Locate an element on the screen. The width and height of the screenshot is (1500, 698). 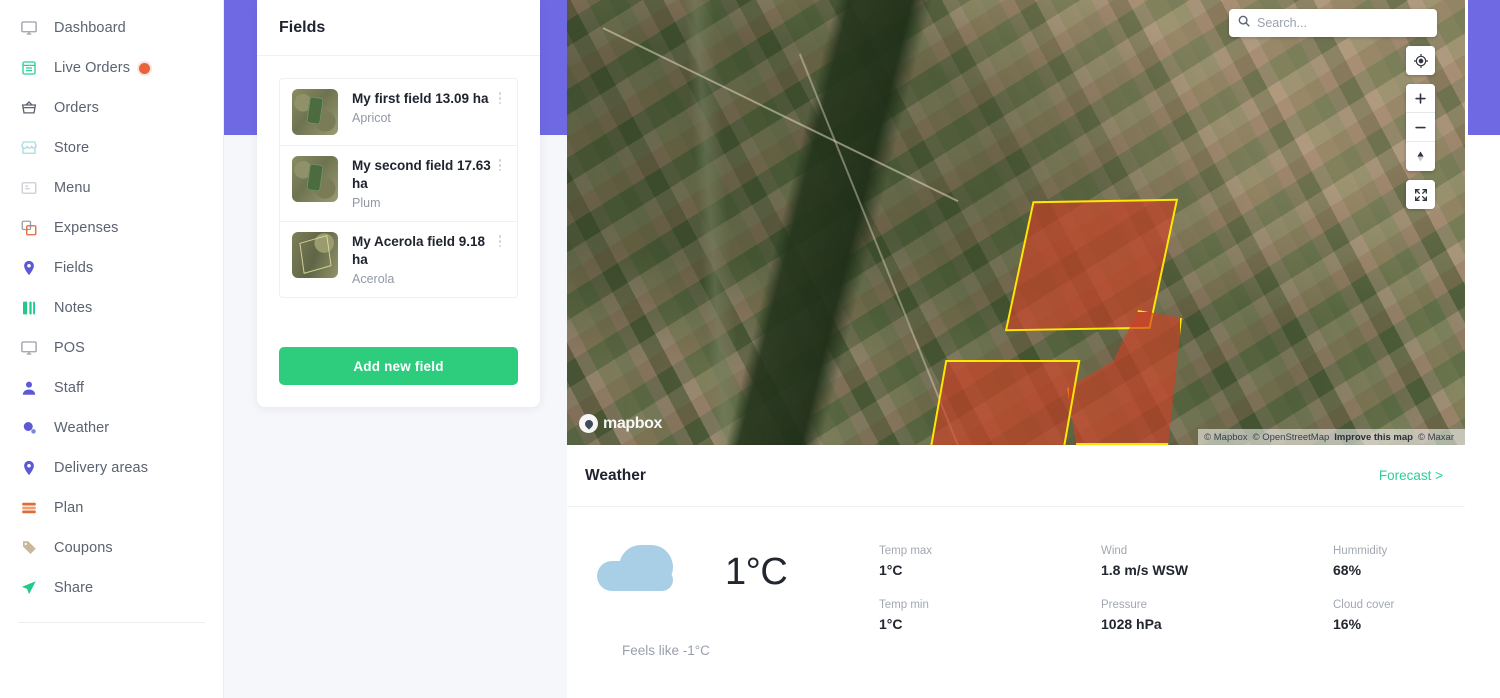
map-search-box is located at coordinates (1333, 23).